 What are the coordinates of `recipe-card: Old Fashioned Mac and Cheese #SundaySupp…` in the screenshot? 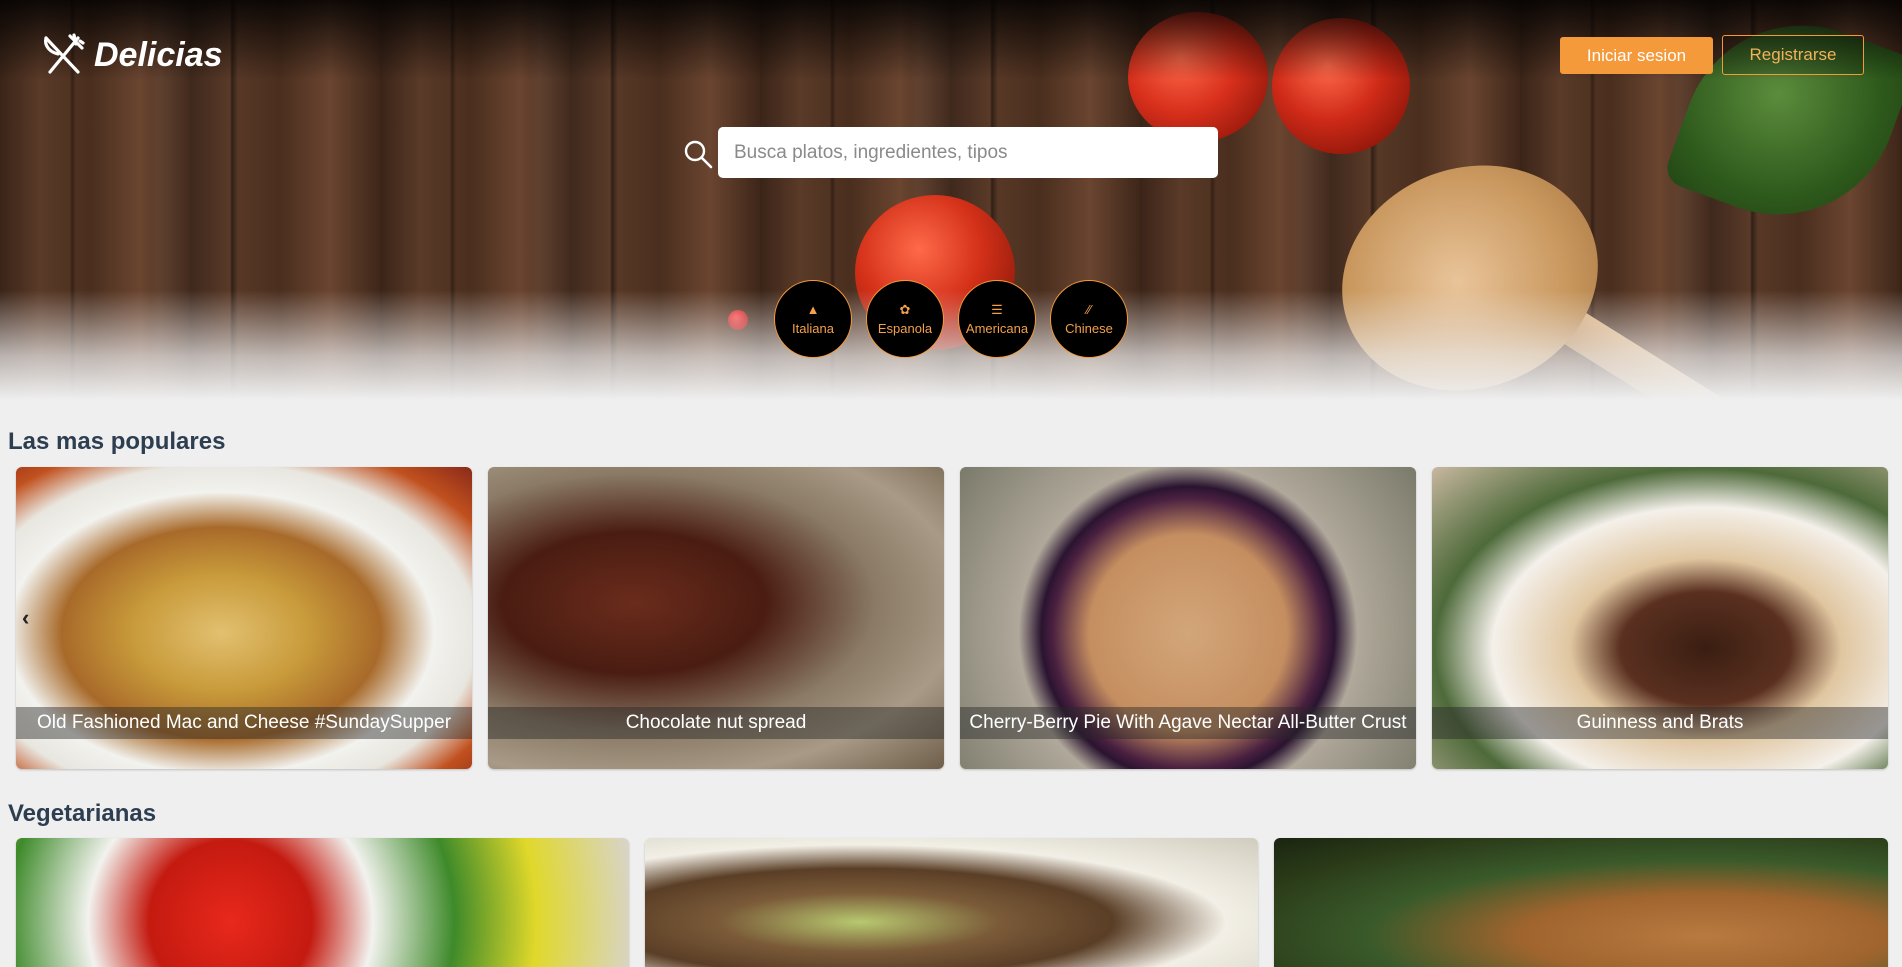 It's located at (244, 618).